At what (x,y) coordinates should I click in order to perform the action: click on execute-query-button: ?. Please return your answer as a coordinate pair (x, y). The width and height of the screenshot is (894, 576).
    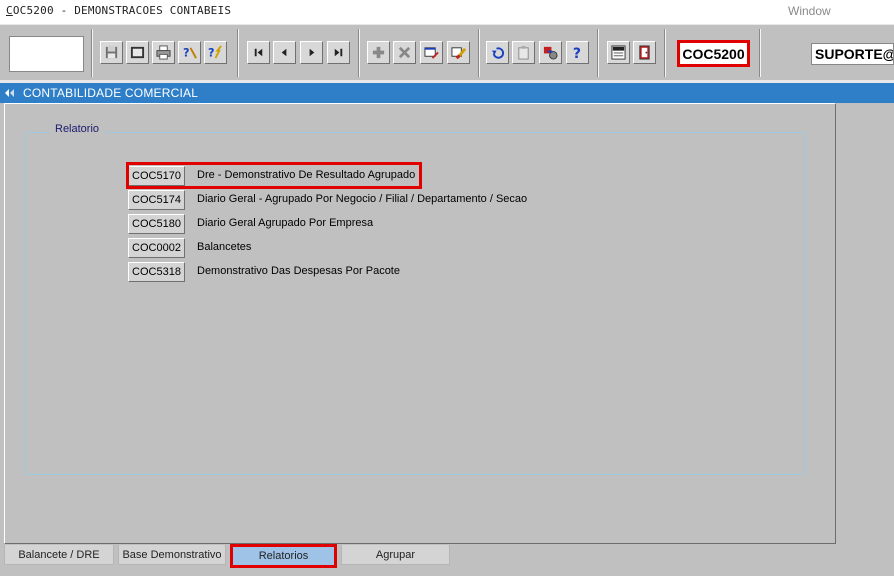
    Looking at the image, I should click on (215, 52).